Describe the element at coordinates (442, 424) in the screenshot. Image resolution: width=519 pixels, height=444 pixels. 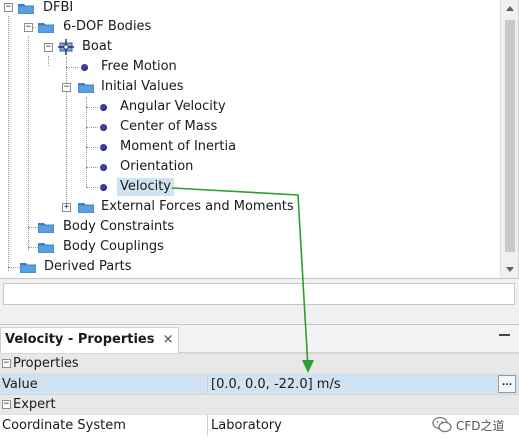
I see `wechat-icon` at that location.